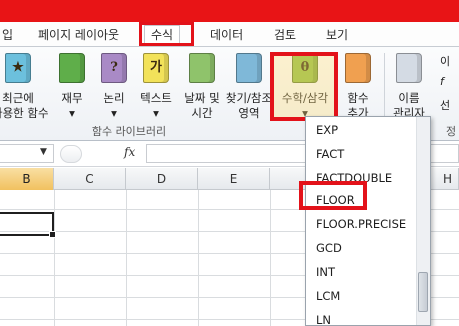 The width and height of the screenshot is (459, 326). Describe the element at coordinates (226, 35) in the screenshot. I see `tab-data: 데이터` at that location.